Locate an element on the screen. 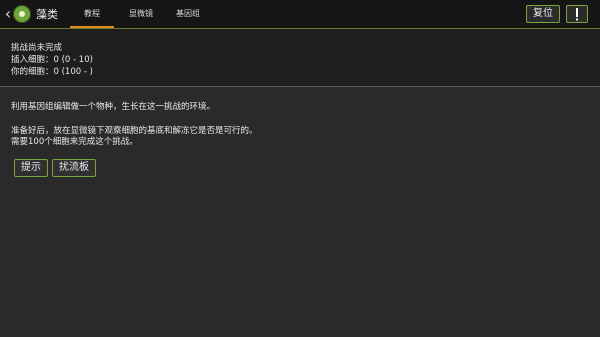 Image resolution: width=600 pixels, height=337 pixels. info-button is located at coordinates (577, 14).